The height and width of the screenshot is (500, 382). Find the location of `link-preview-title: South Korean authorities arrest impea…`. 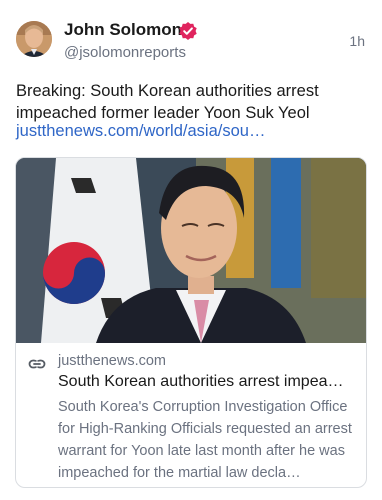

link-preview-title: South Korean authorities arrest impea… is located at coordinates (208, 382).